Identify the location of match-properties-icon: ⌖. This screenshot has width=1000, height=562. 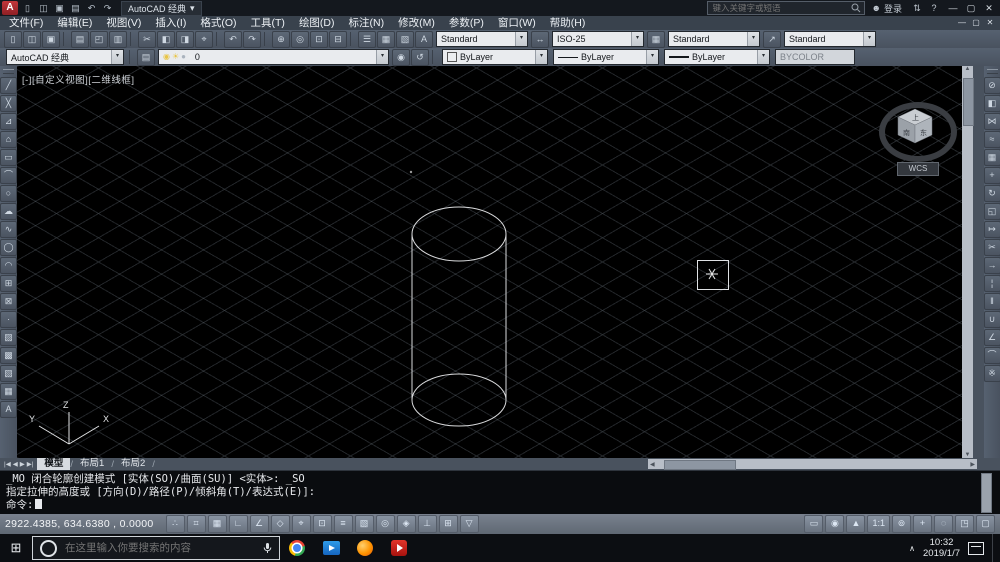
(204, 39).